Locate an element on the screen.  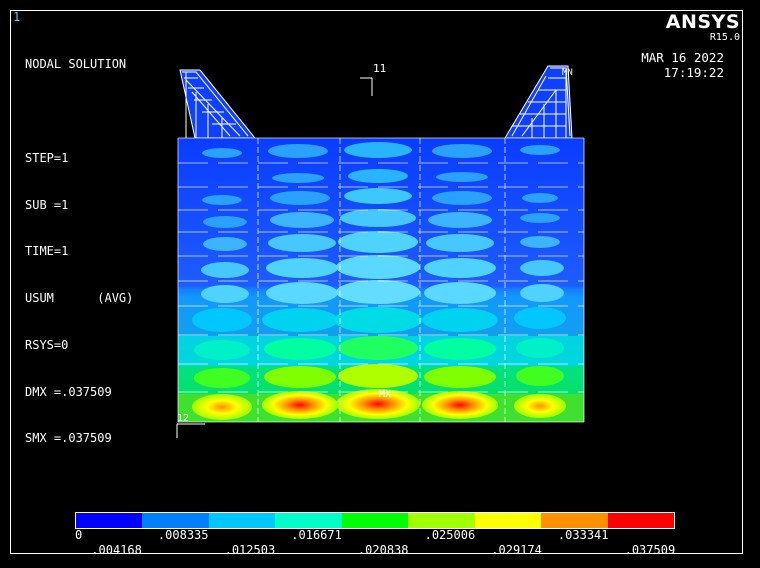
legend-tick-bottom: .020838 is located at coordinates (383, 550).